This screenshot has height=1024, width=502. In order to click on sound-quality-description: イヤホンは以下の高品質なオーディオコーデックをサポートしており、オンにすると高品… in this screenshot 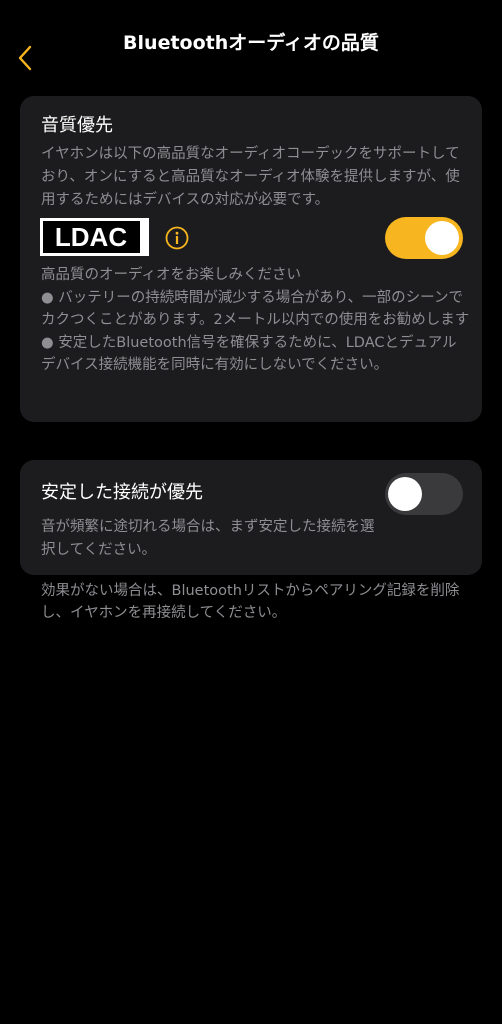, I will do `click(250, 177)`.